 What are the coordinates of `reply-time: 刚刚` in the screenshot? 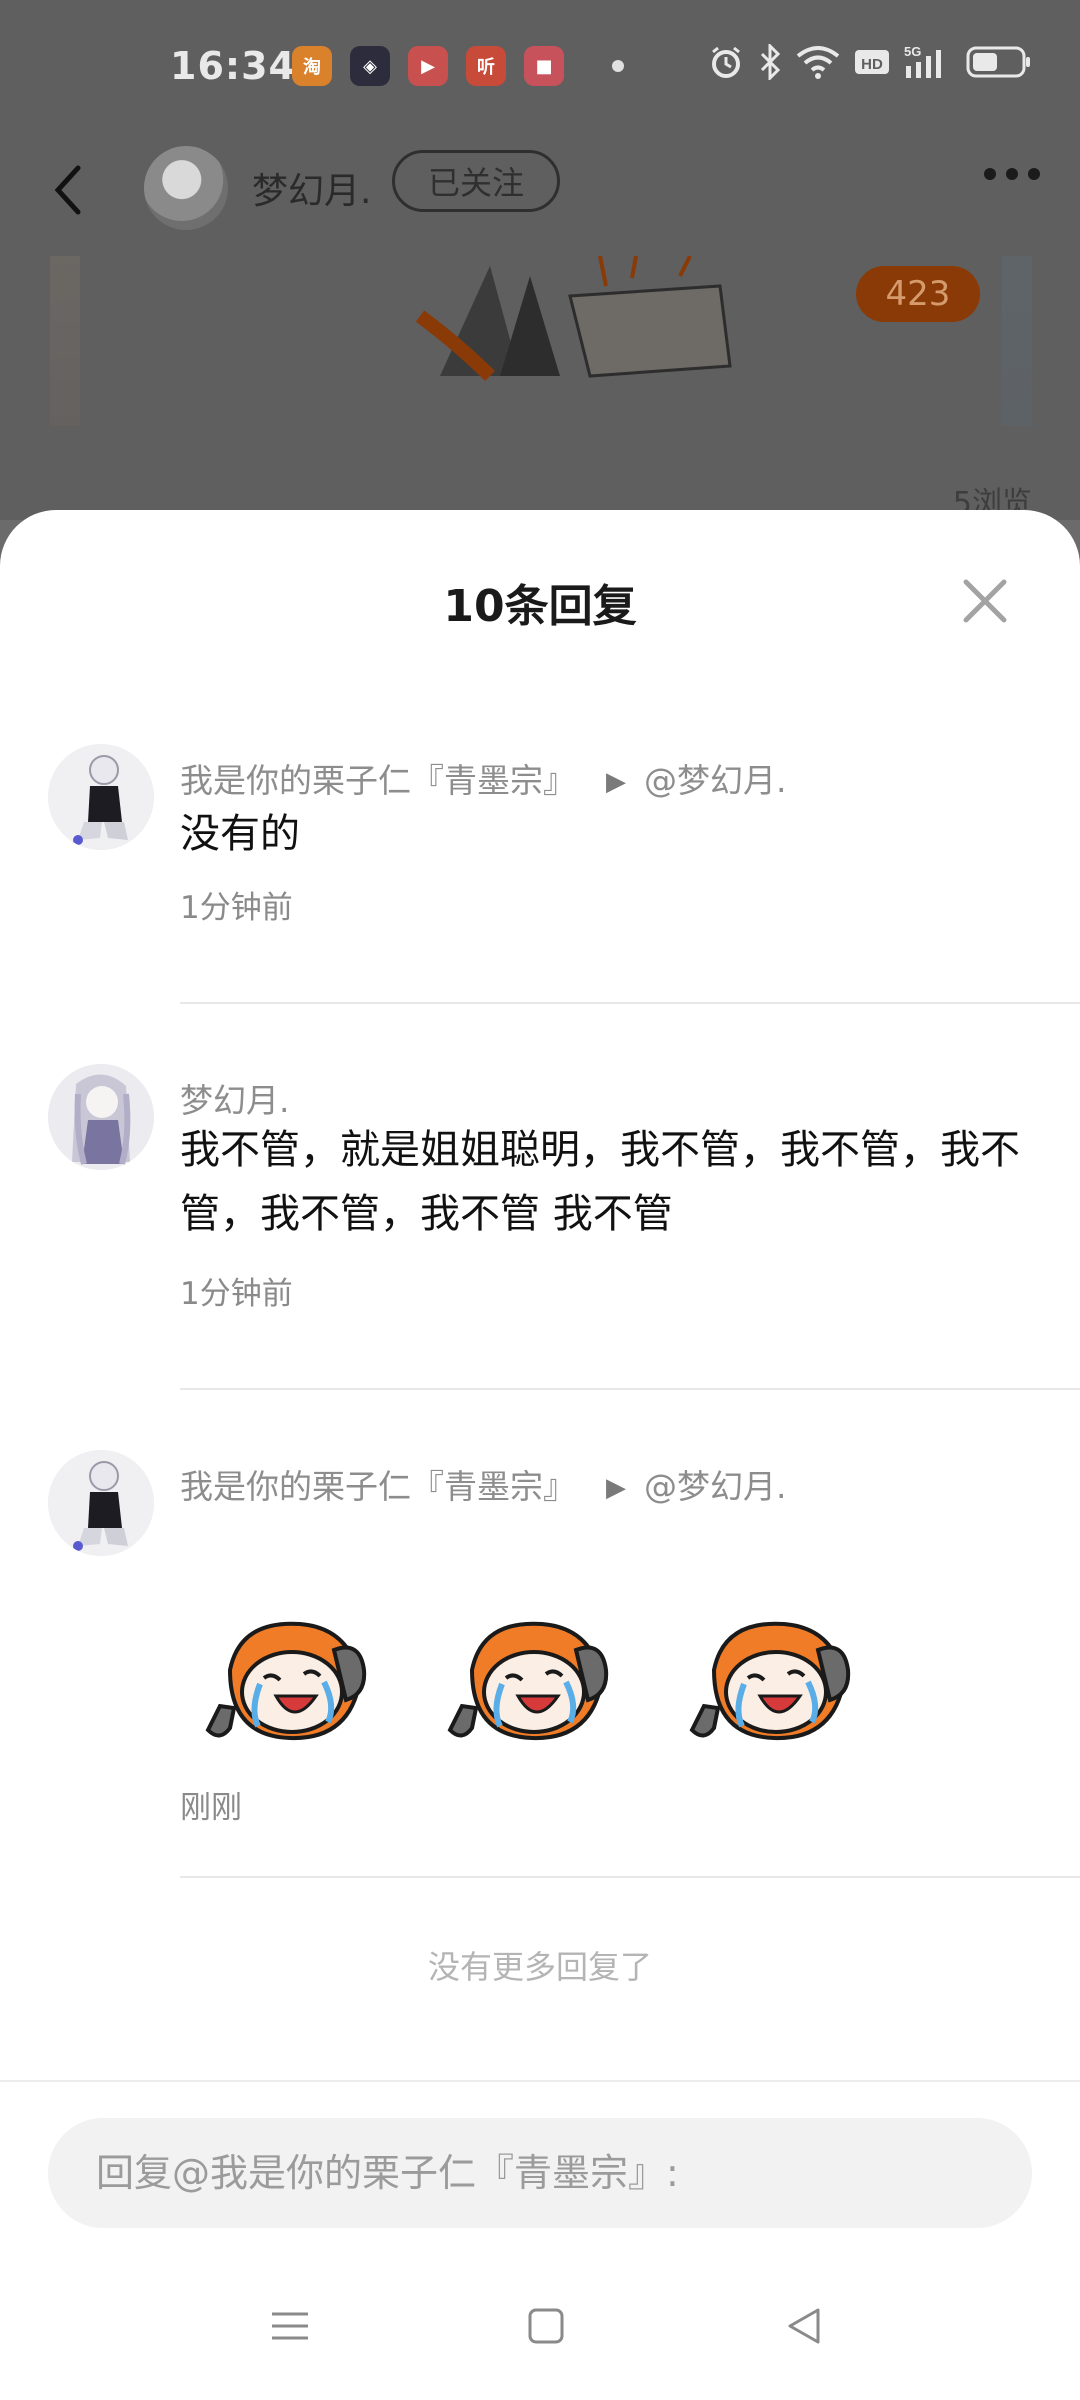 It's located at (211, 1808).